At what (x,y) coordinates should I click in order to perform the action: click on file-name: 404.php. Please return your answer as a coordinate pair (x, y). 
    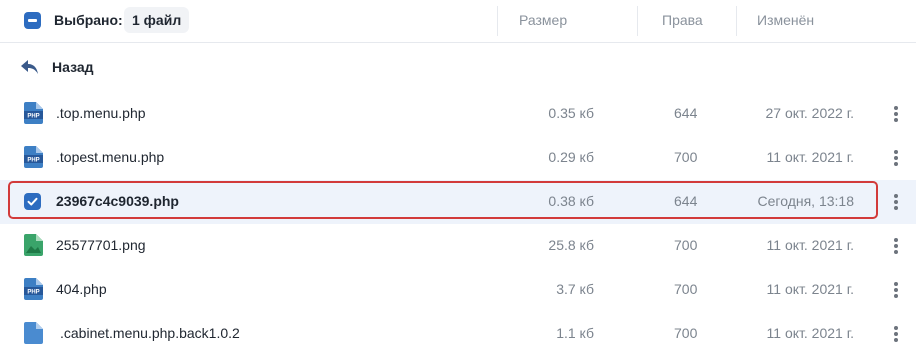
    Looking at the image, I should click on (81, 289).